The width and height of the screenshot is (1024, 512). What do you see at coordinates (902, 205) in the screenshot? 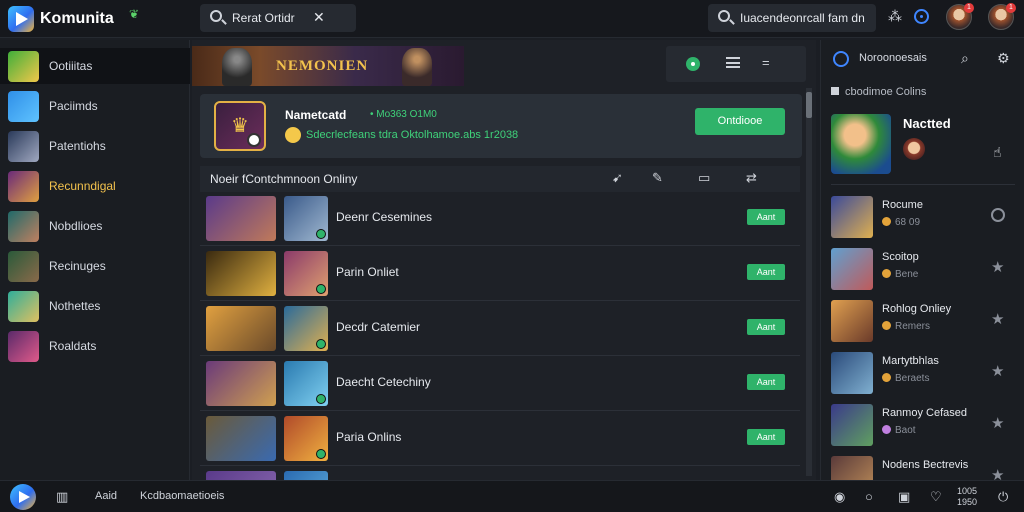
I see `friend-name: Rocume` at bounding box center [902, 205].